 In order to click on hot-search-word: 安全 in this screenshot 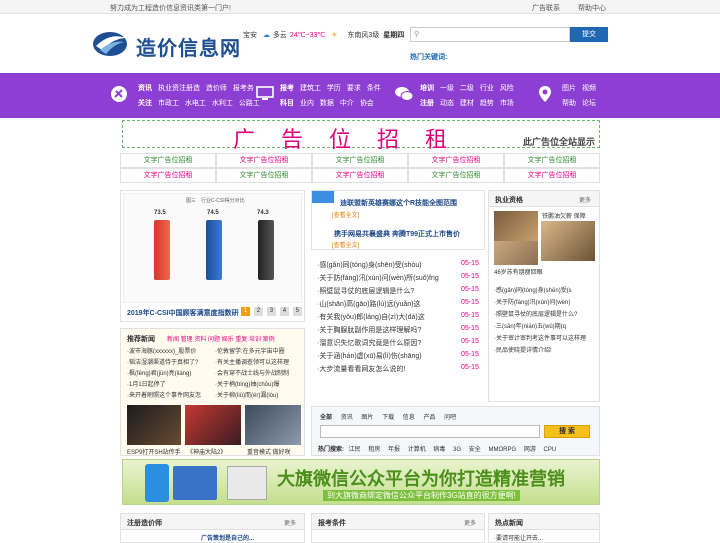, I will do `click(475, 450)`.